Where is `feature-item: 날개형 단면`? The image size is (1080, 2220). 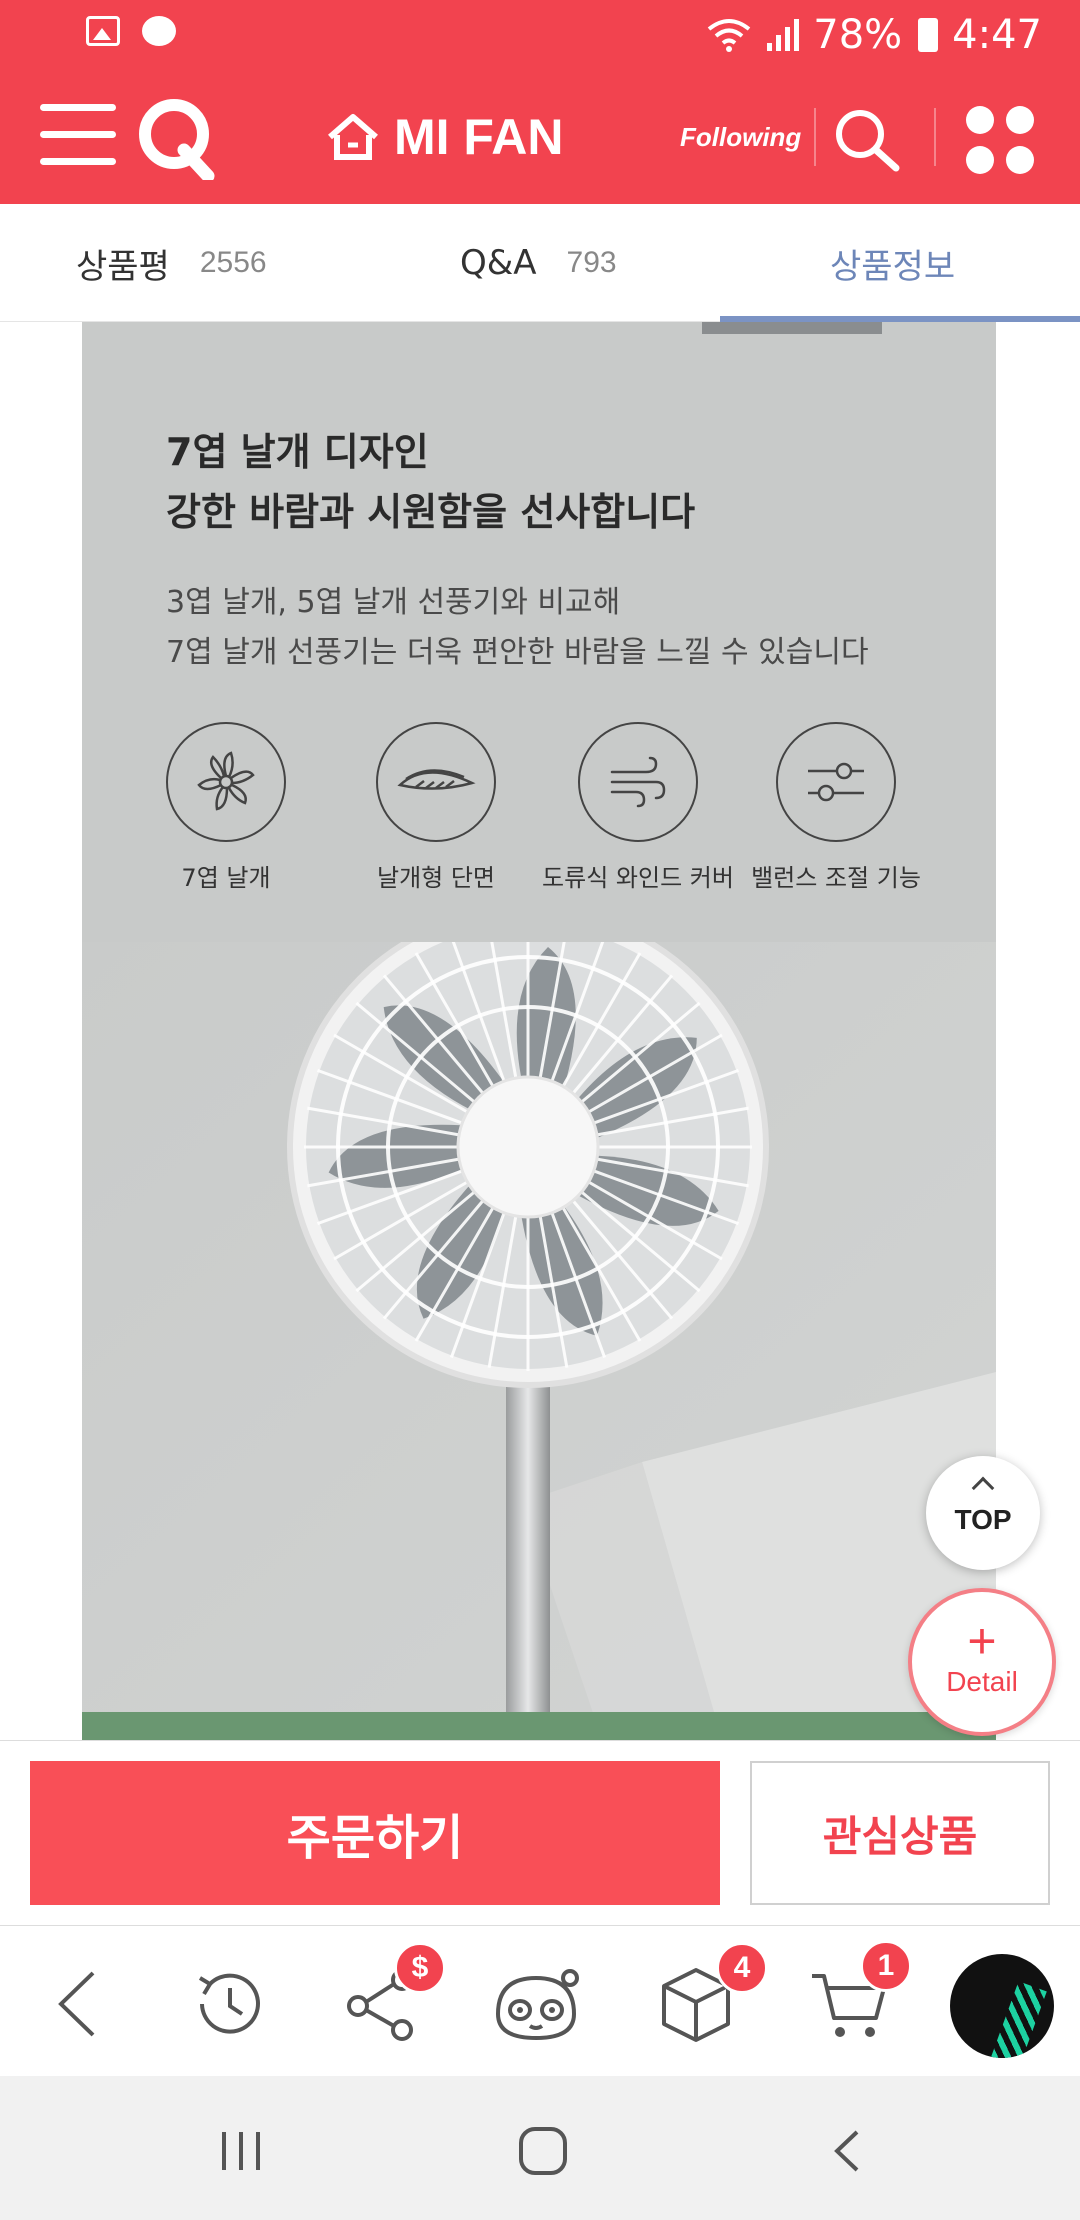 feature-item: 날개형 단면 is located at coordinates (436, 807).